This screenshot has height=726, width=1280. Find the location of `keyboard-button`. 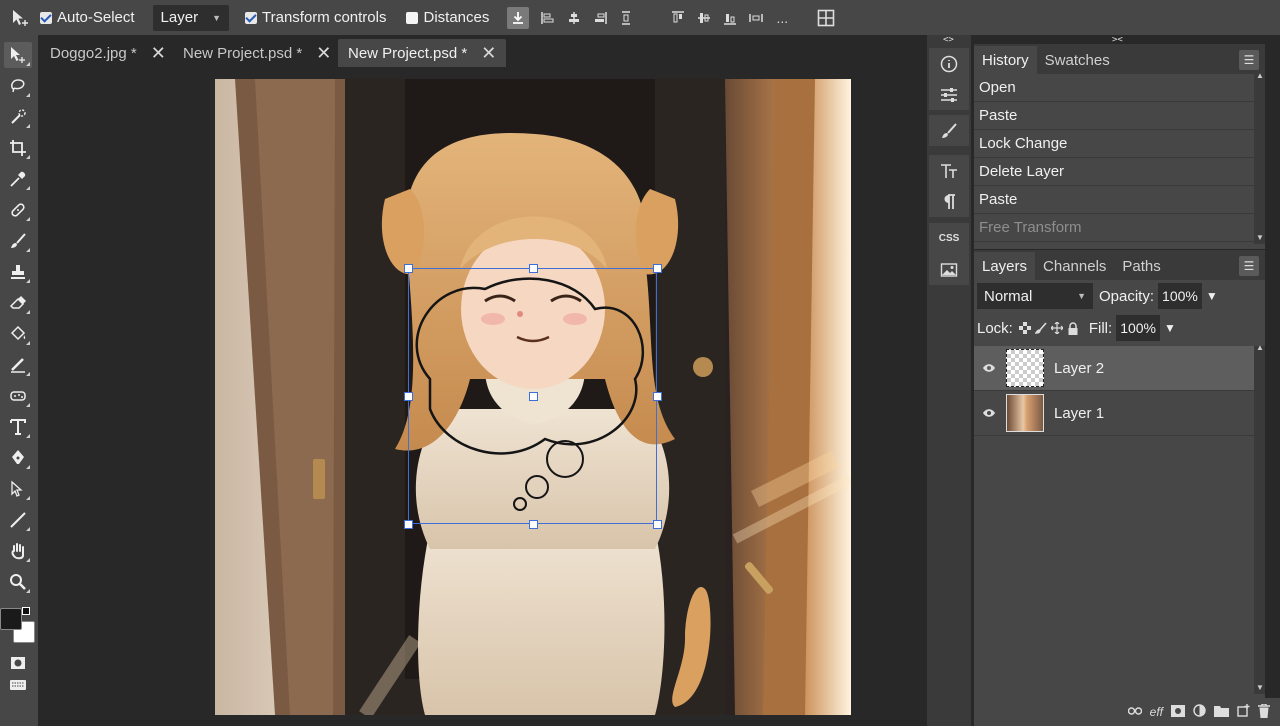

keyboard-button is located at coordinates (18, 685).